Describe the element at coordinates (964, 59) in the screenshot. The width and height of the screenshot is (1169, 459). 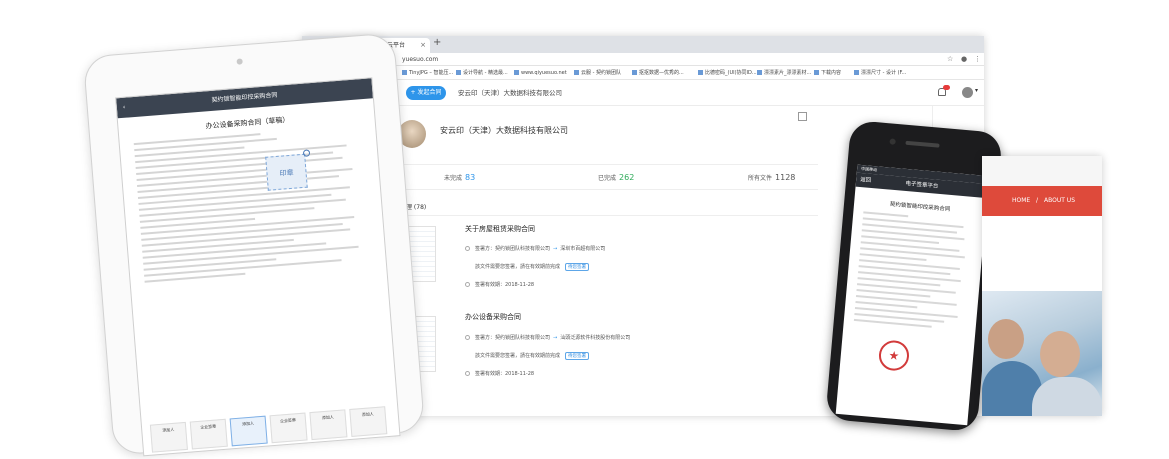
I see `profile-icon: ●` at that location.